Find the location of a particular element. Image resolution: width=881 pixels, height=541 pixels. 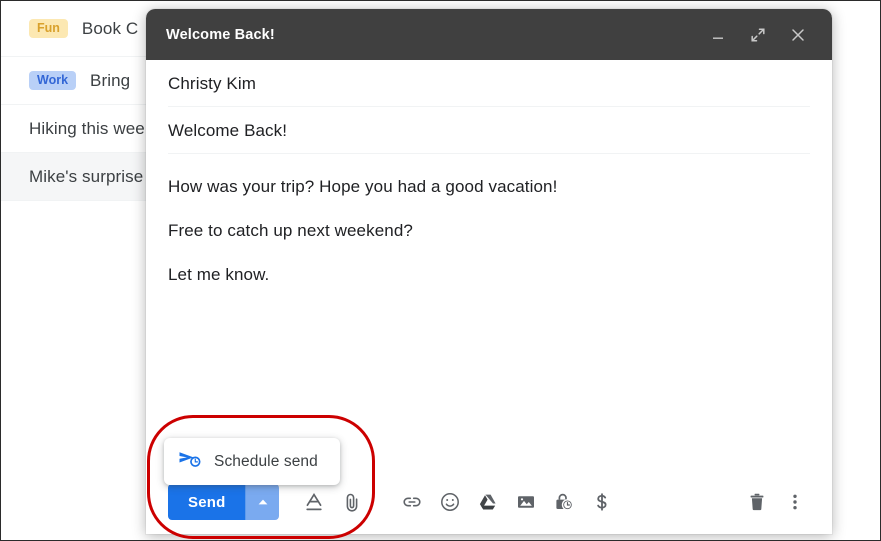

attach-file-icon is located at coordinates (352, 502).